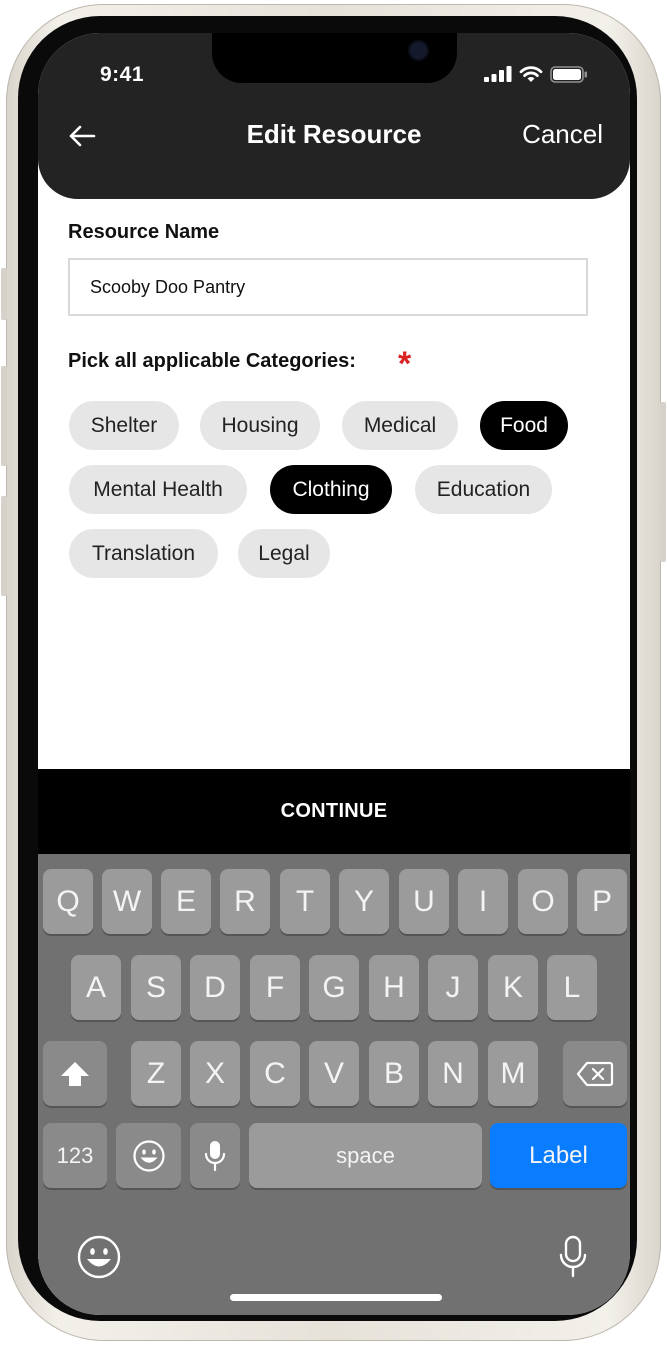 The image size is (667, 1347). Describe the element at coordinates (334, 811) in the screenshot. I see `continue-button: CONTINUE` at that location.